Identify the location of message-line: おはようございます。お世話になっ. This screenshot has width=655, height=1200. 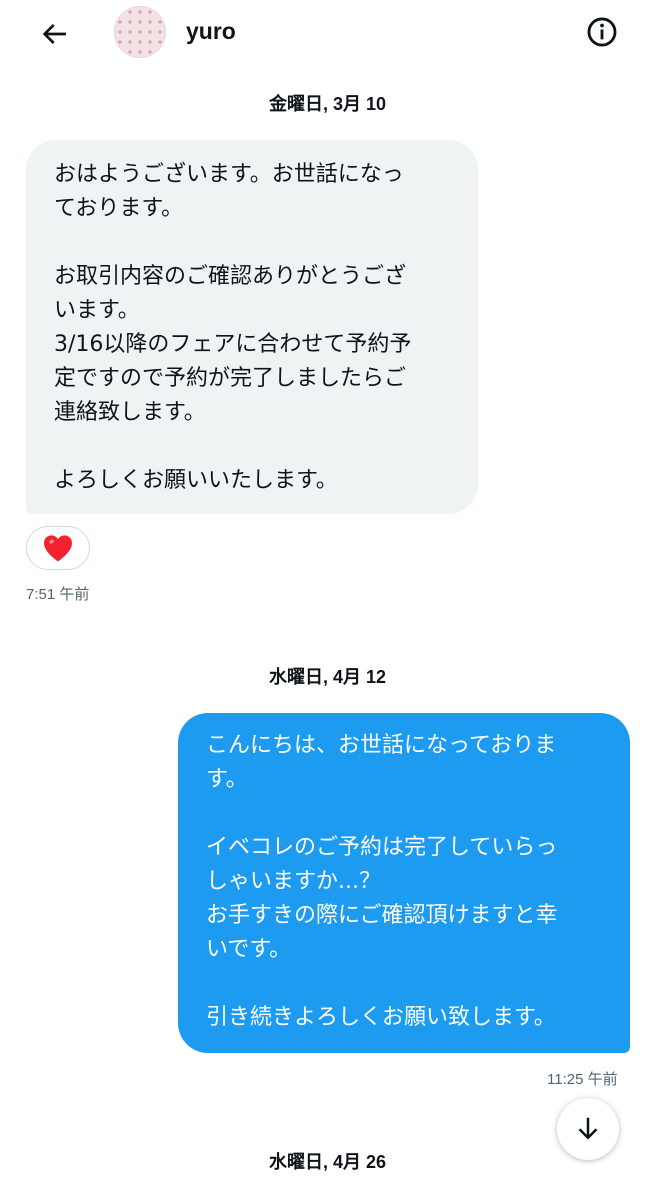
(229, 174).